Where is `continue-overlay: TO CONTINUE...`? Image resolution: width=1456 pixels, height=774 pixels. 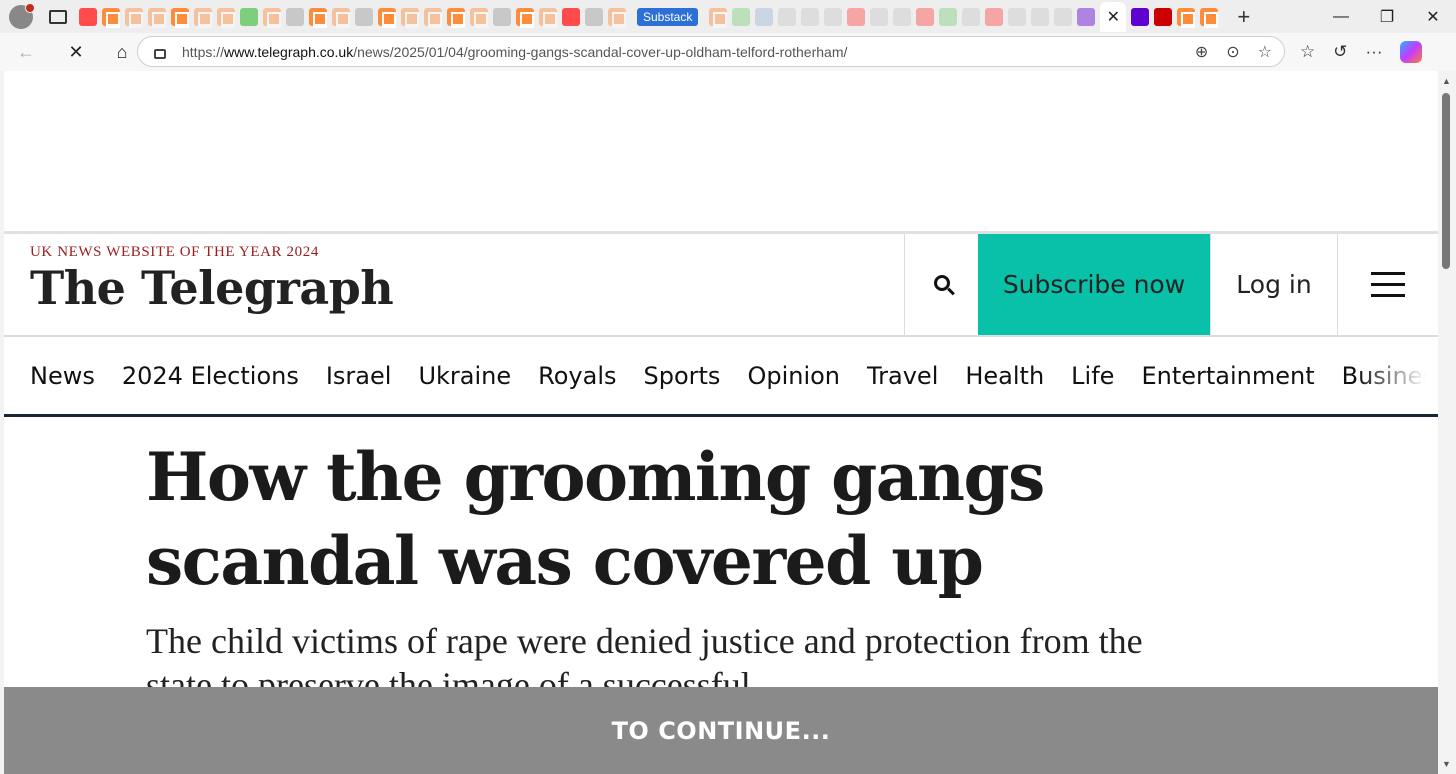
continue-overlay: TO CONTINUE... is located at coordinates (721, 730).